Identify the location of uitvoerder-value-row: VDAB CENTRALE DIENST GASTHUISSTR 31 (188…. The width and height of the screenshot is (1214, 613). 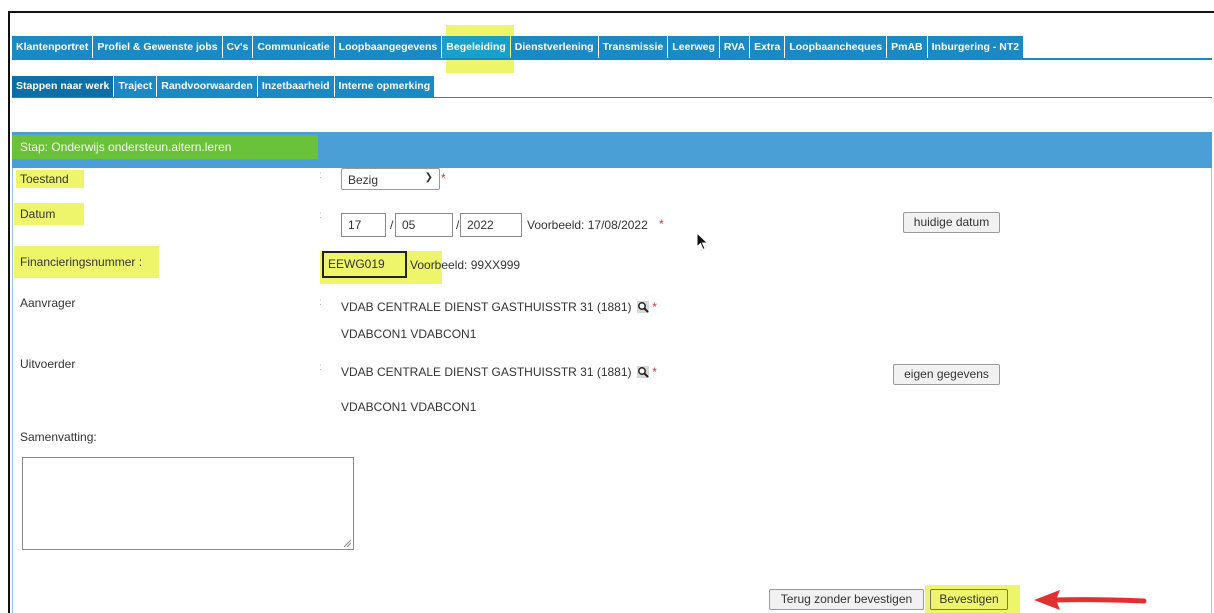
(499, 372).